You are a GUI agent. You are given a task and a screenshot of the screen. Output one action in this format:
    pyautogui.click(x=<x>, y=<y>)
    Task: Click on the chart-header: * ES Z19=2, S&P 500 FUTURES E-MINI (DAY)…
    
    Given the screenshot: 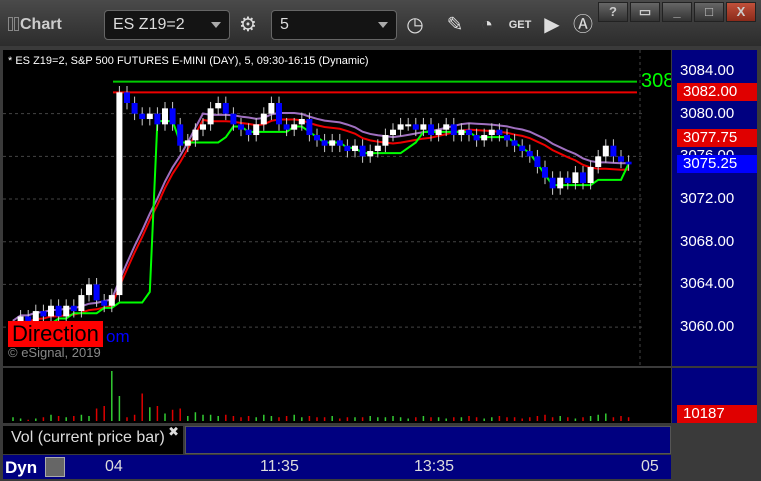 What is the action you would take?
    pyautogui.click(x=188, y=61)
    